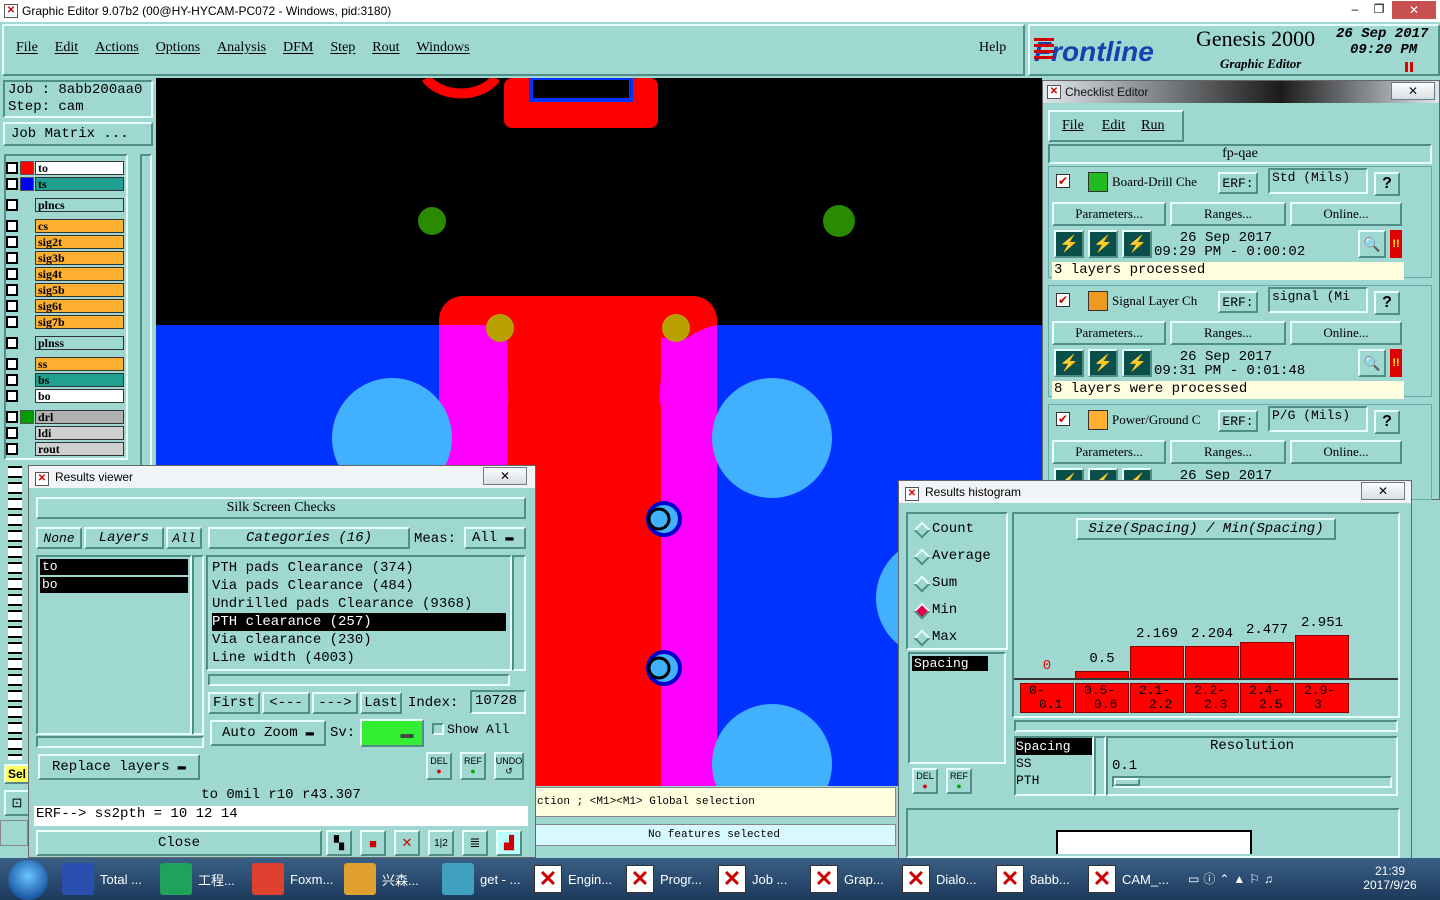  I want to click on next-button: --->, so click(335, 703).